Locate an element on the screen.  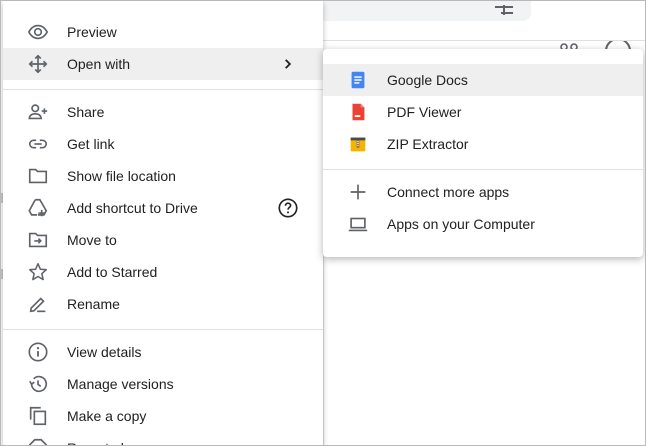
menu-item-label: Open with is located at coordinates (99, 64).